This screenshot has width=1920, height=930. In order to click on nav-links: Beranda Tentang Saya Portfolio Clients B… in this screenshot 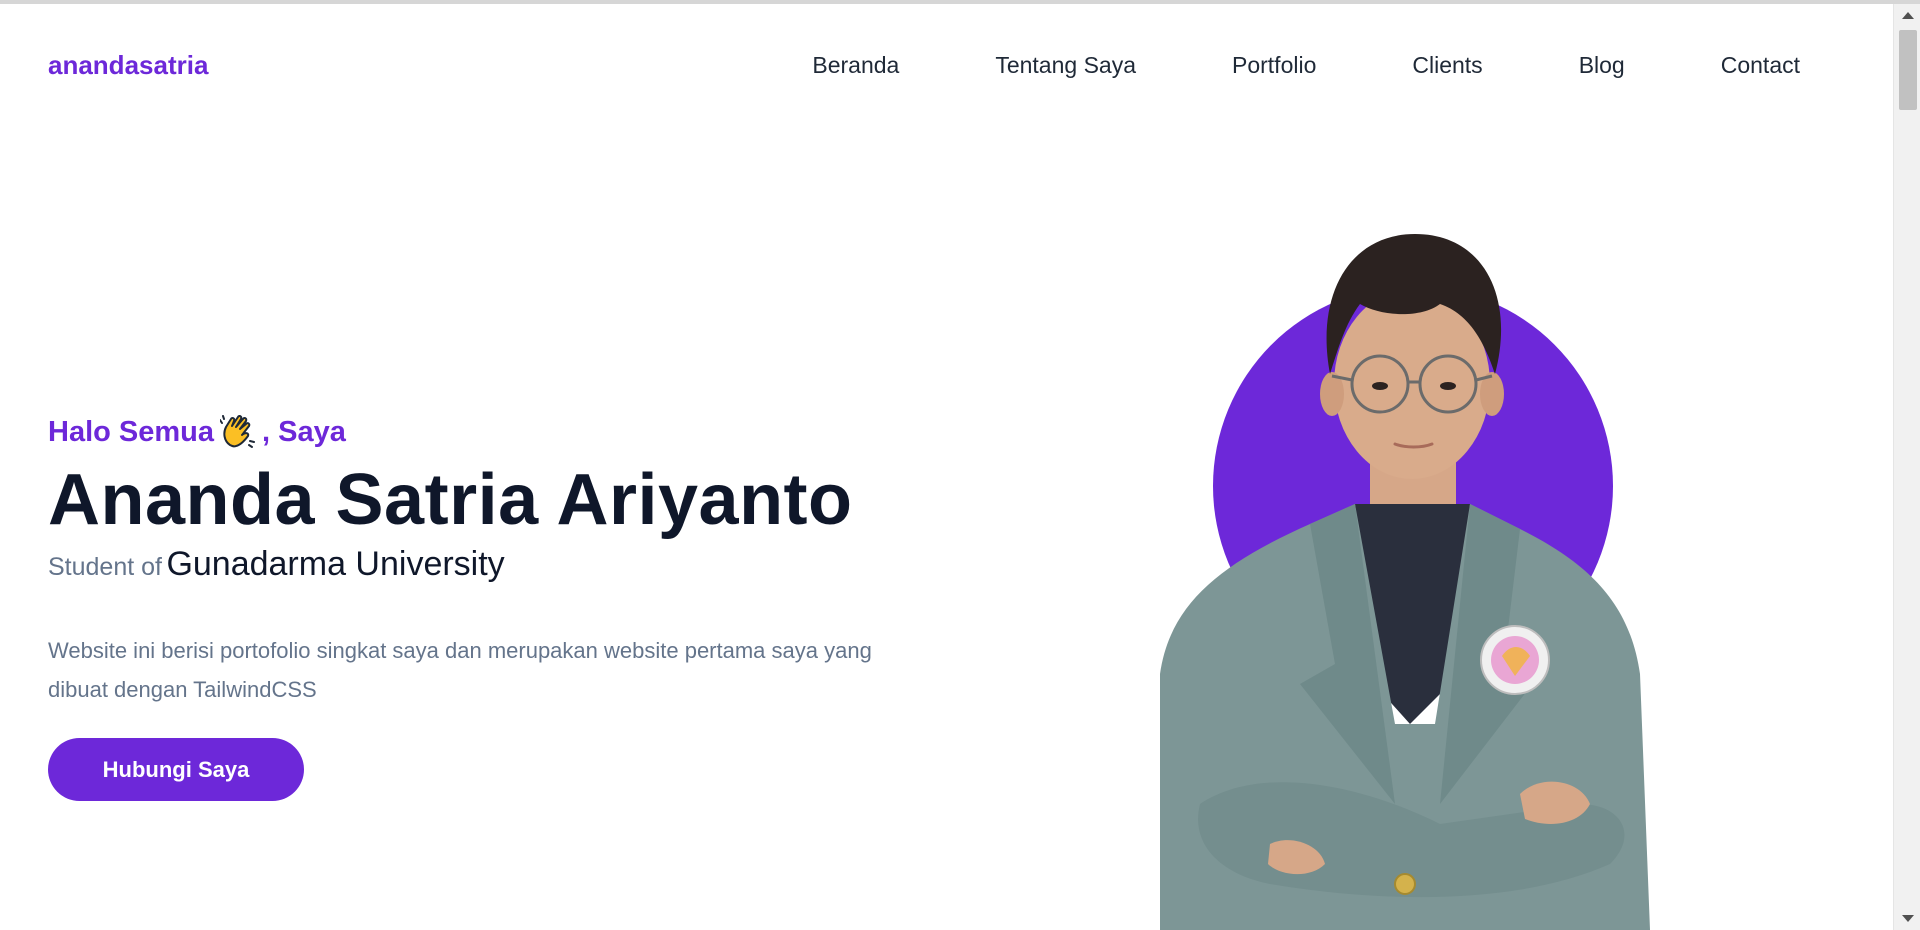, I will do `click(1306, 65)`.